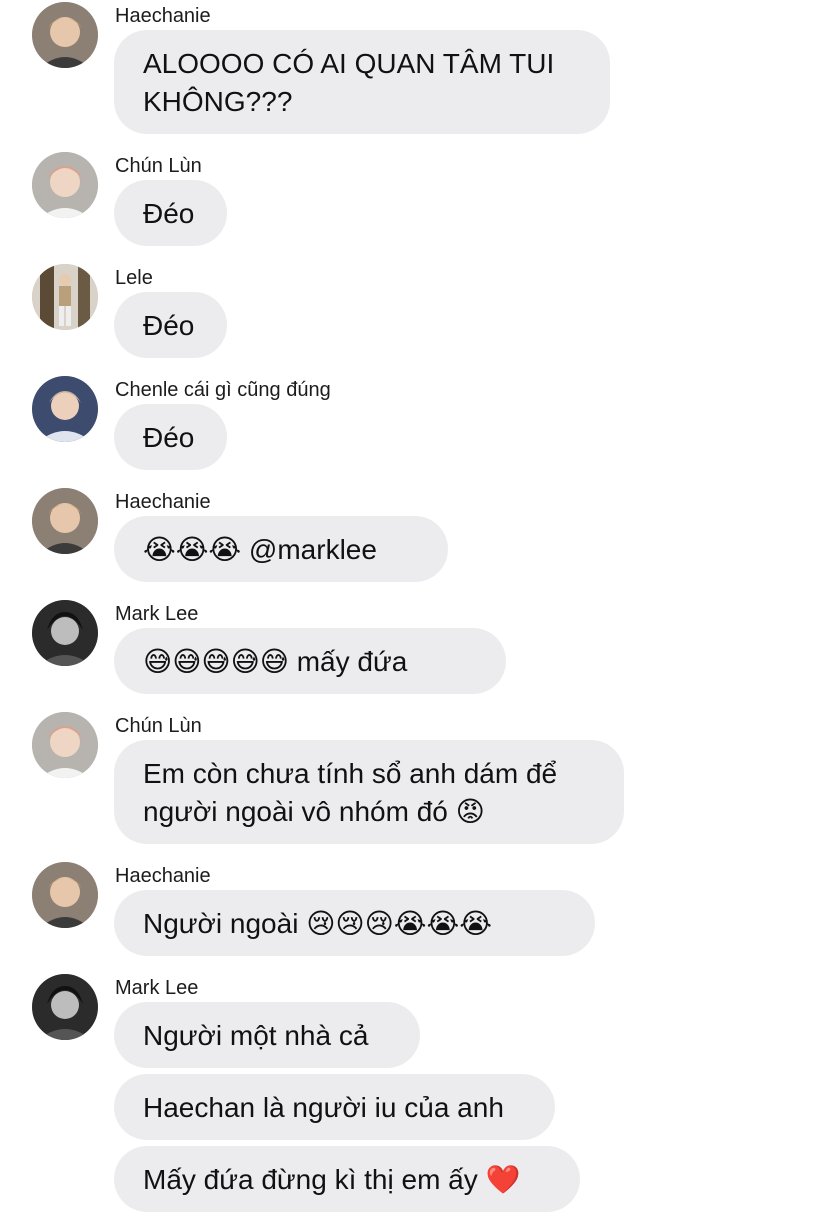 This screenshot has height=1217, width=828. I want to click on message-text: Người ngoài 😢😢😢😭😭😭, so click(317, 923).